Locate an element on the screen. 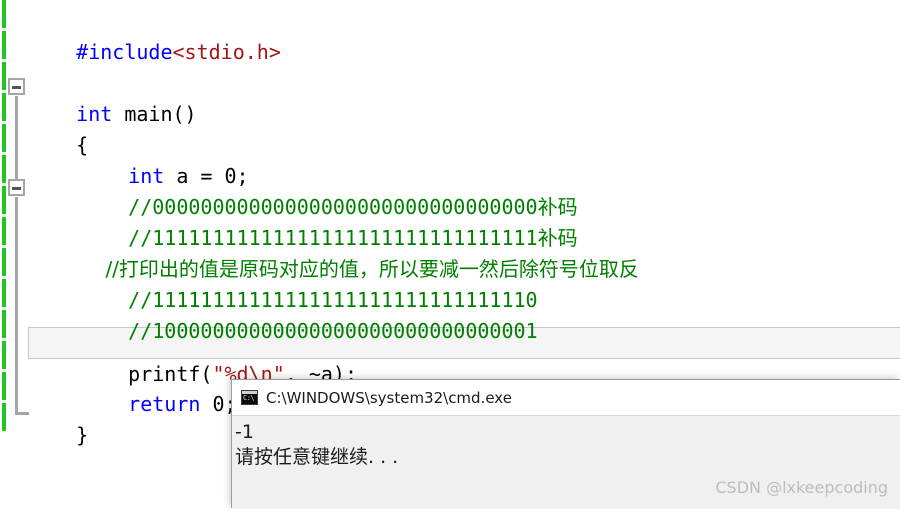  function-name-main: main() is located at coordinates (154, 114).